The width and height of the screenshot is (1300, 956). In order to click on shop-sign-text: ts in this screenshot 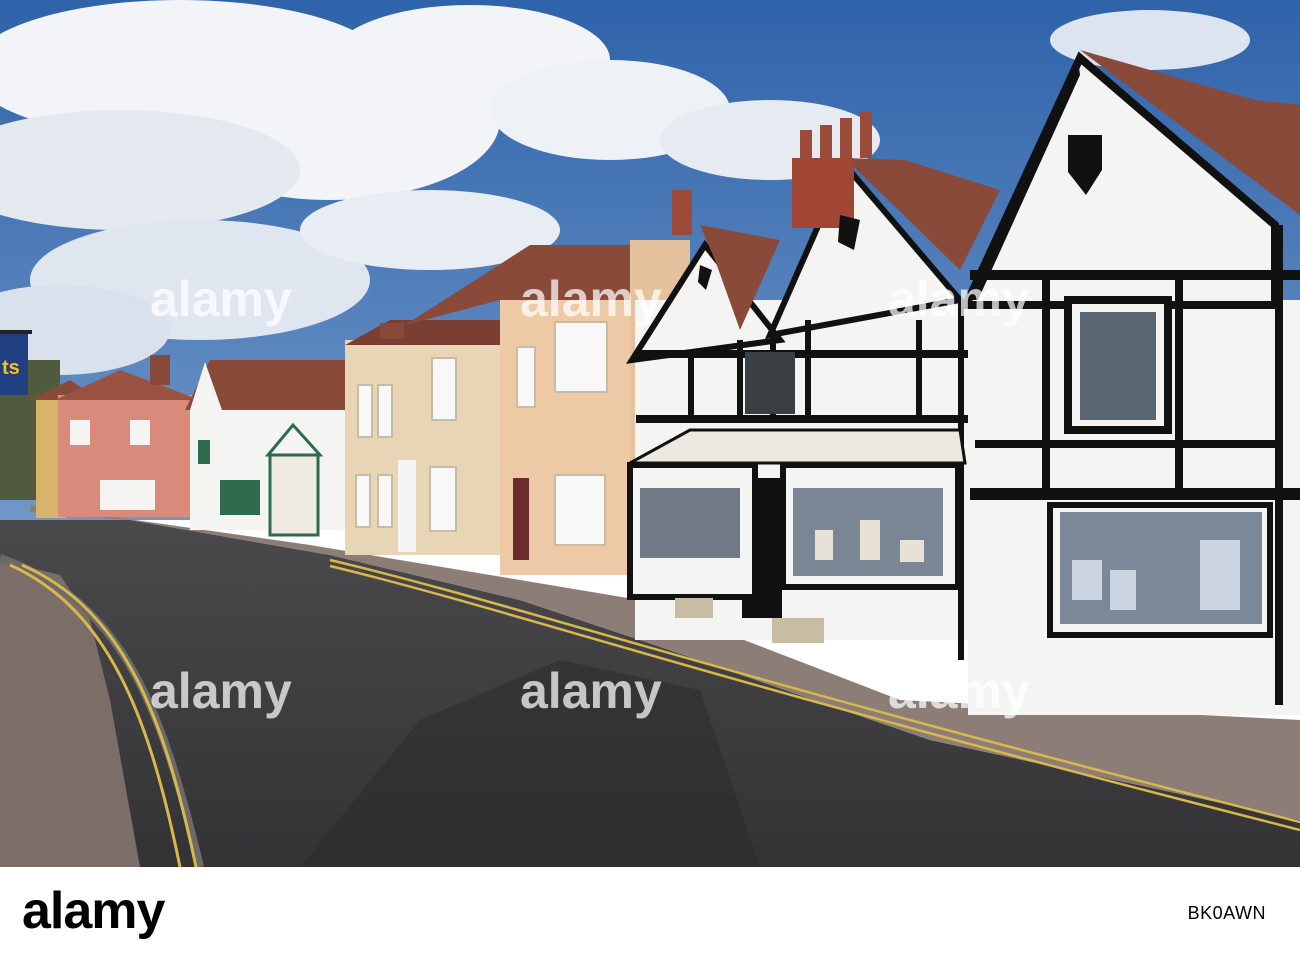, I will do `click(11, 368)`.